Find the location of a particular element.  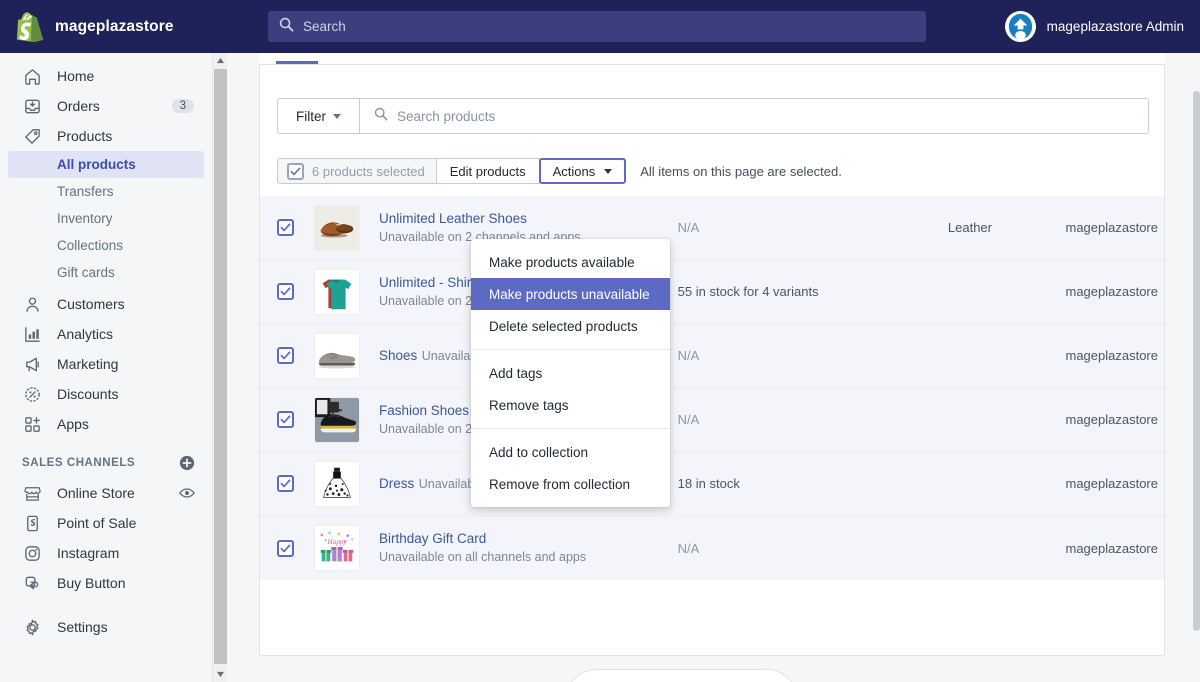

sidebar-item-buy-button: Buy Button is located at coordinates (106, 583).